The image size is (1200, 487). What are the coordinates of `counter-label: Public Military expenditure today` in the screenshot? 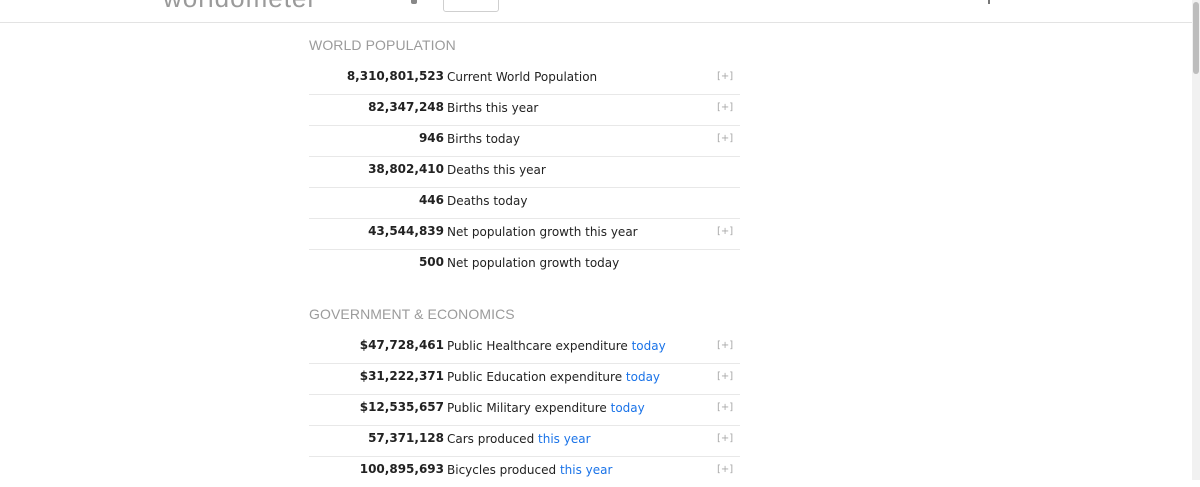 It's located at (546, 408).